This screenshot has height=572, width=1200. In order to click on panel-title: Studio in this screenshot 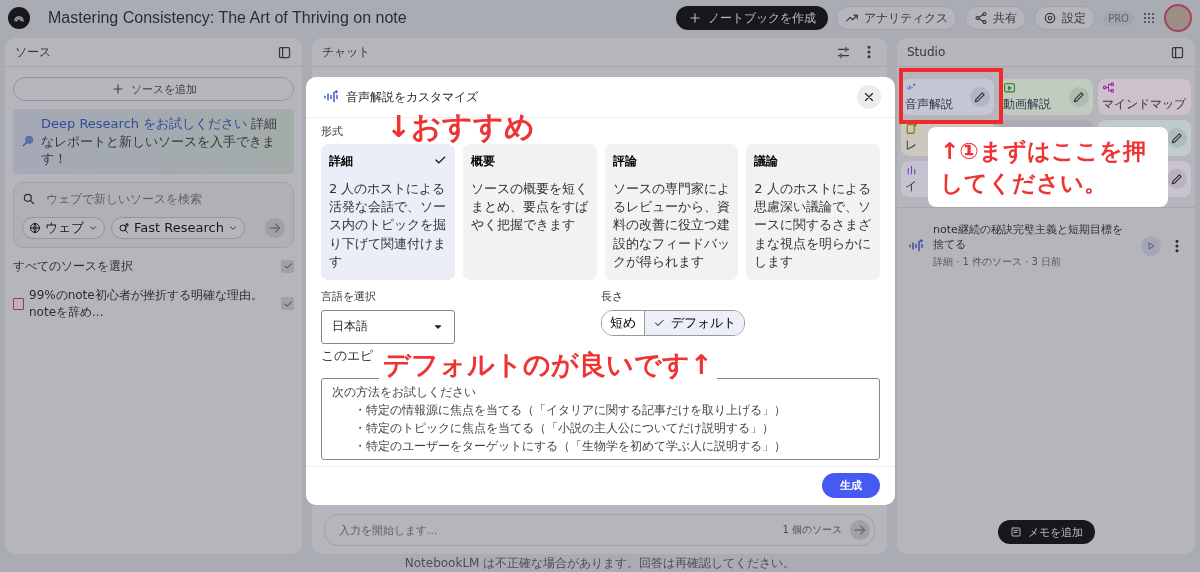, I will do `click(926, 52)`.